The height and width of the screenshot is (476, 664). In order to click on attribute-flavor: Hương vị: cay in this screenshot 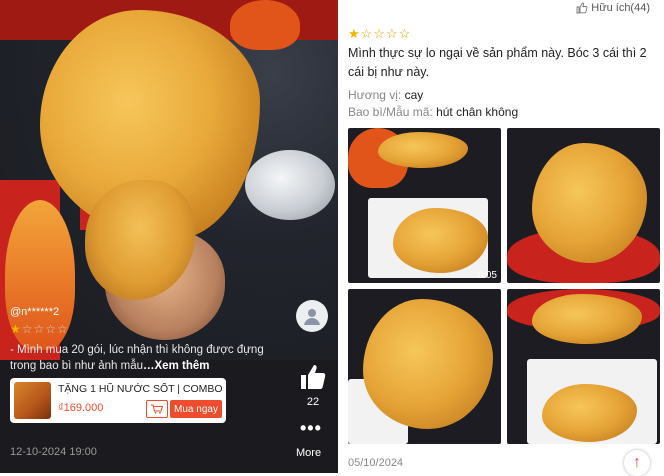, I will do `click(385, 95)`.